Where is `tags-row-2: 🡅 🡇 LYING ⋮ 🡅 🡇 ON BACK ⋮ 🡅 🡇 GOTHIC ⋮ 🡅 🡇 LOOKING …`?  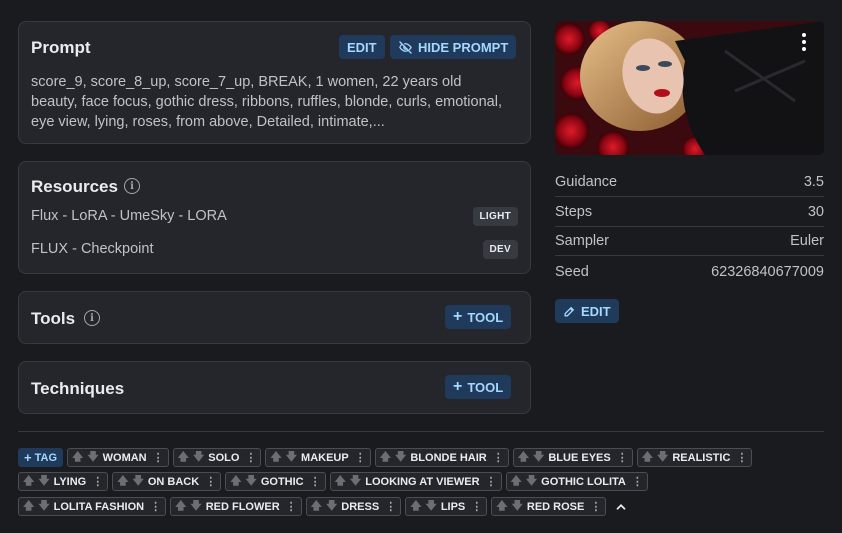 tags-row-2: 🡅 🡇 LYING ⋮ 🡅 🡇 ON BACK ⋮ 🡅 🡇 GOTHIC ⋮ 🡅 🡇 LOOKING … is located at coordinates (333, 481).